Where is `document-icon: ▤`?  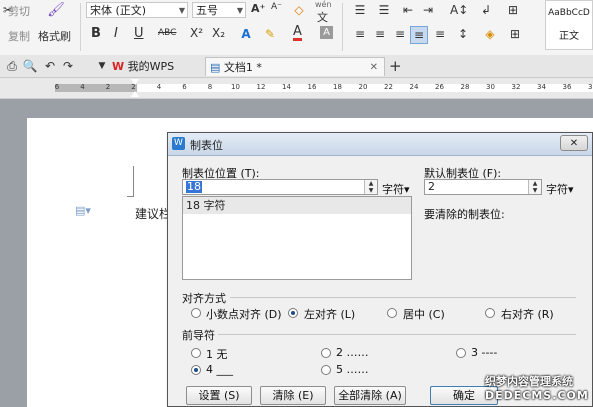
document-icon: ▤ is located at coordinates (215, 67).